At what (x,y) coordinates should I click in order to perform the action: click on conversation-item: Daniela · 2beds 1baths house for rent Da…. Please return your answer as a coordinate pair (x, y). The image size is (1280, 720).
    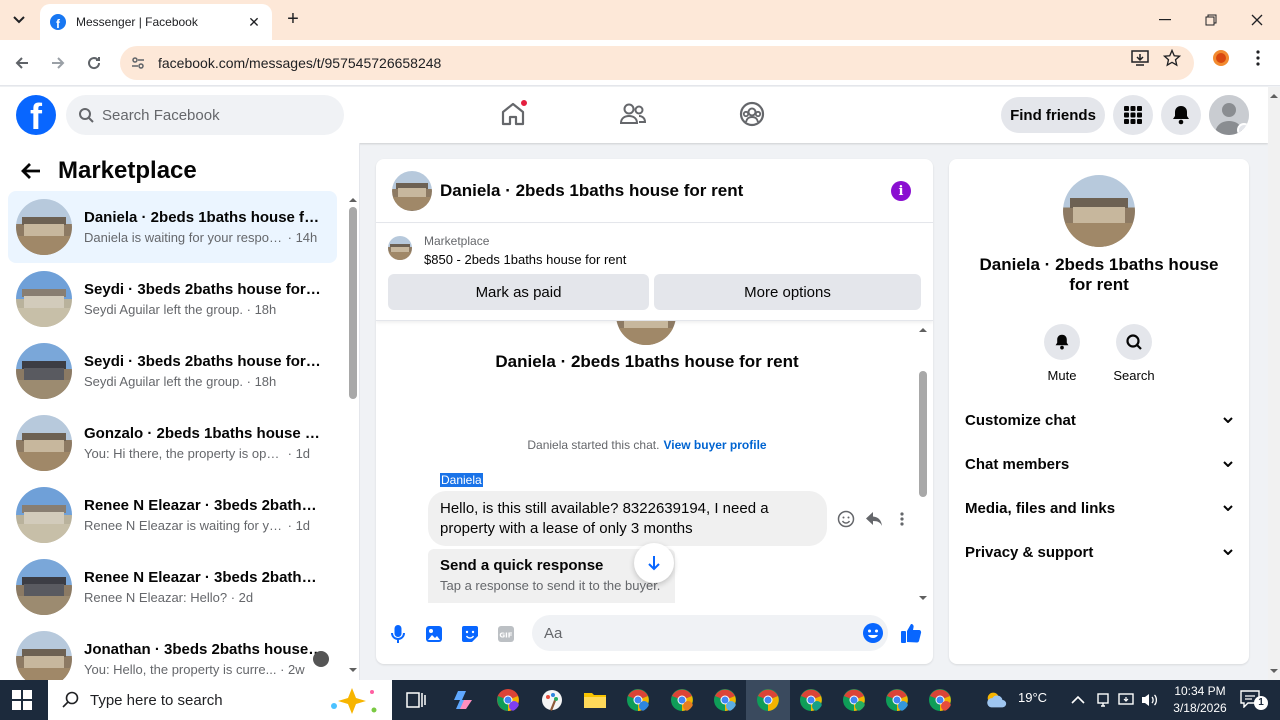
    Looking at the image, I should click on (172, 227).